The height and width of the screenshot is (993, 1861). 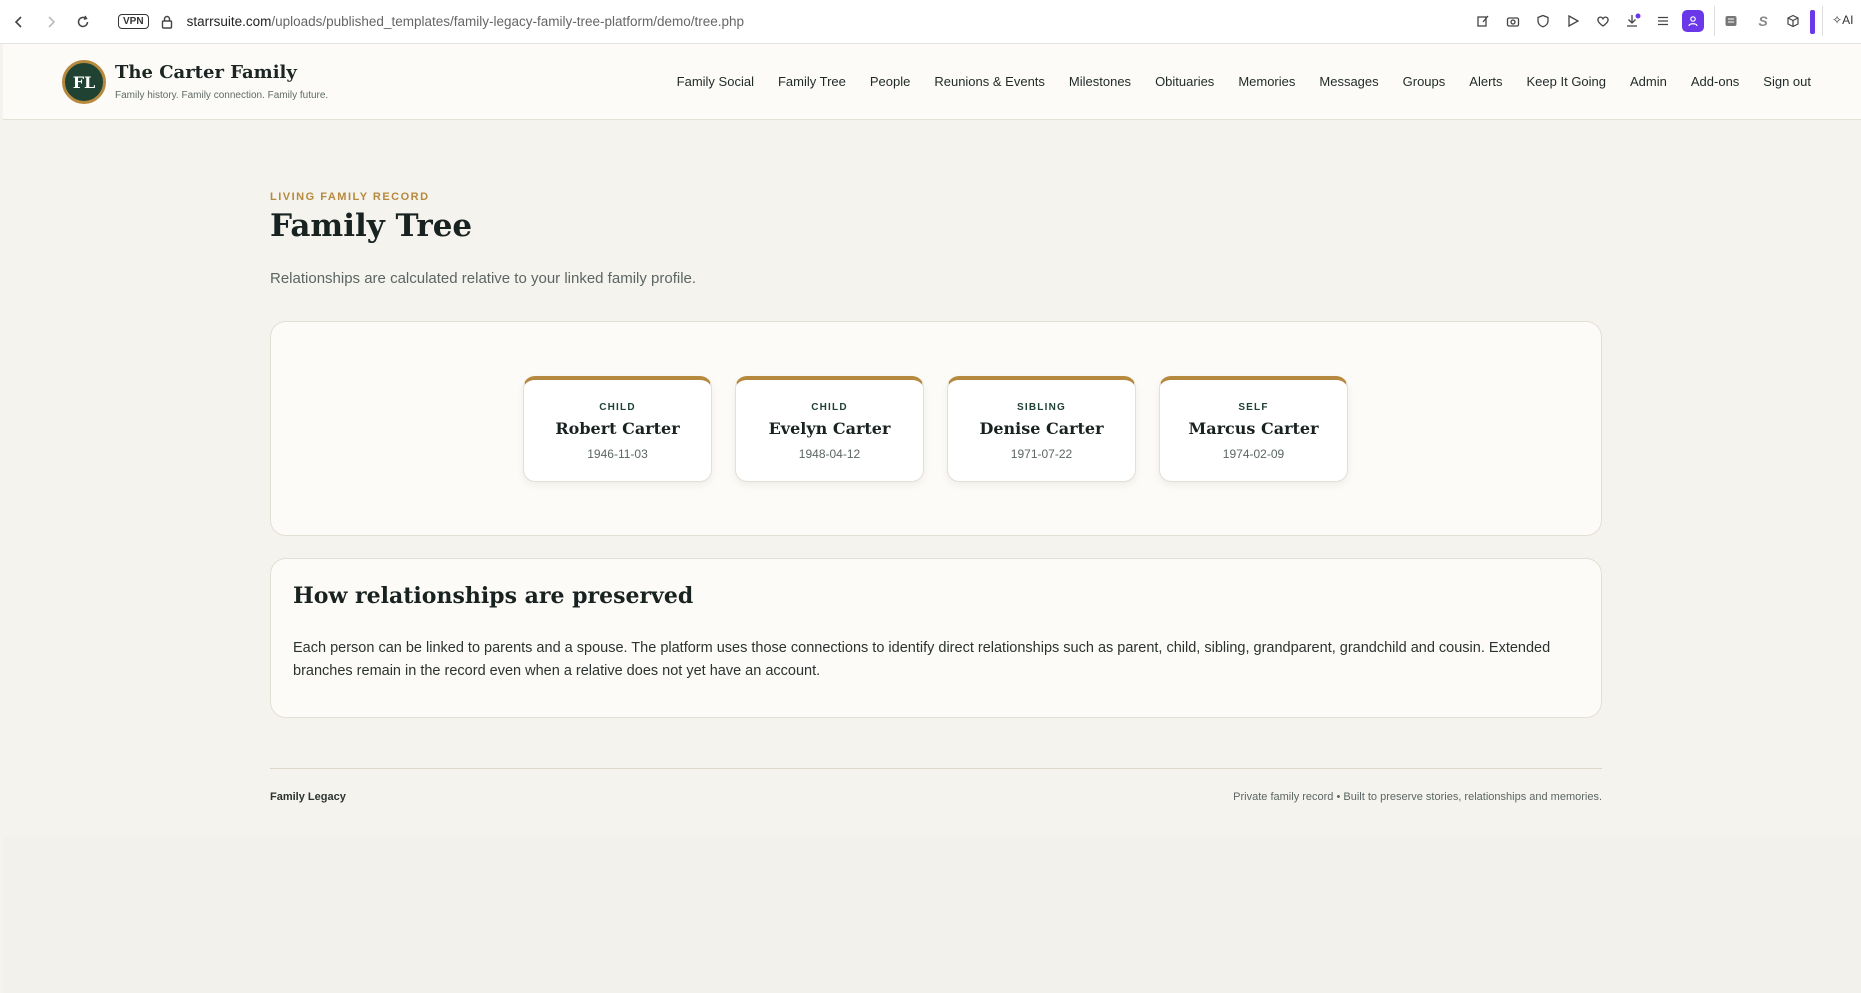 I want to click on camera-icon, so click(x=1513, y=21).